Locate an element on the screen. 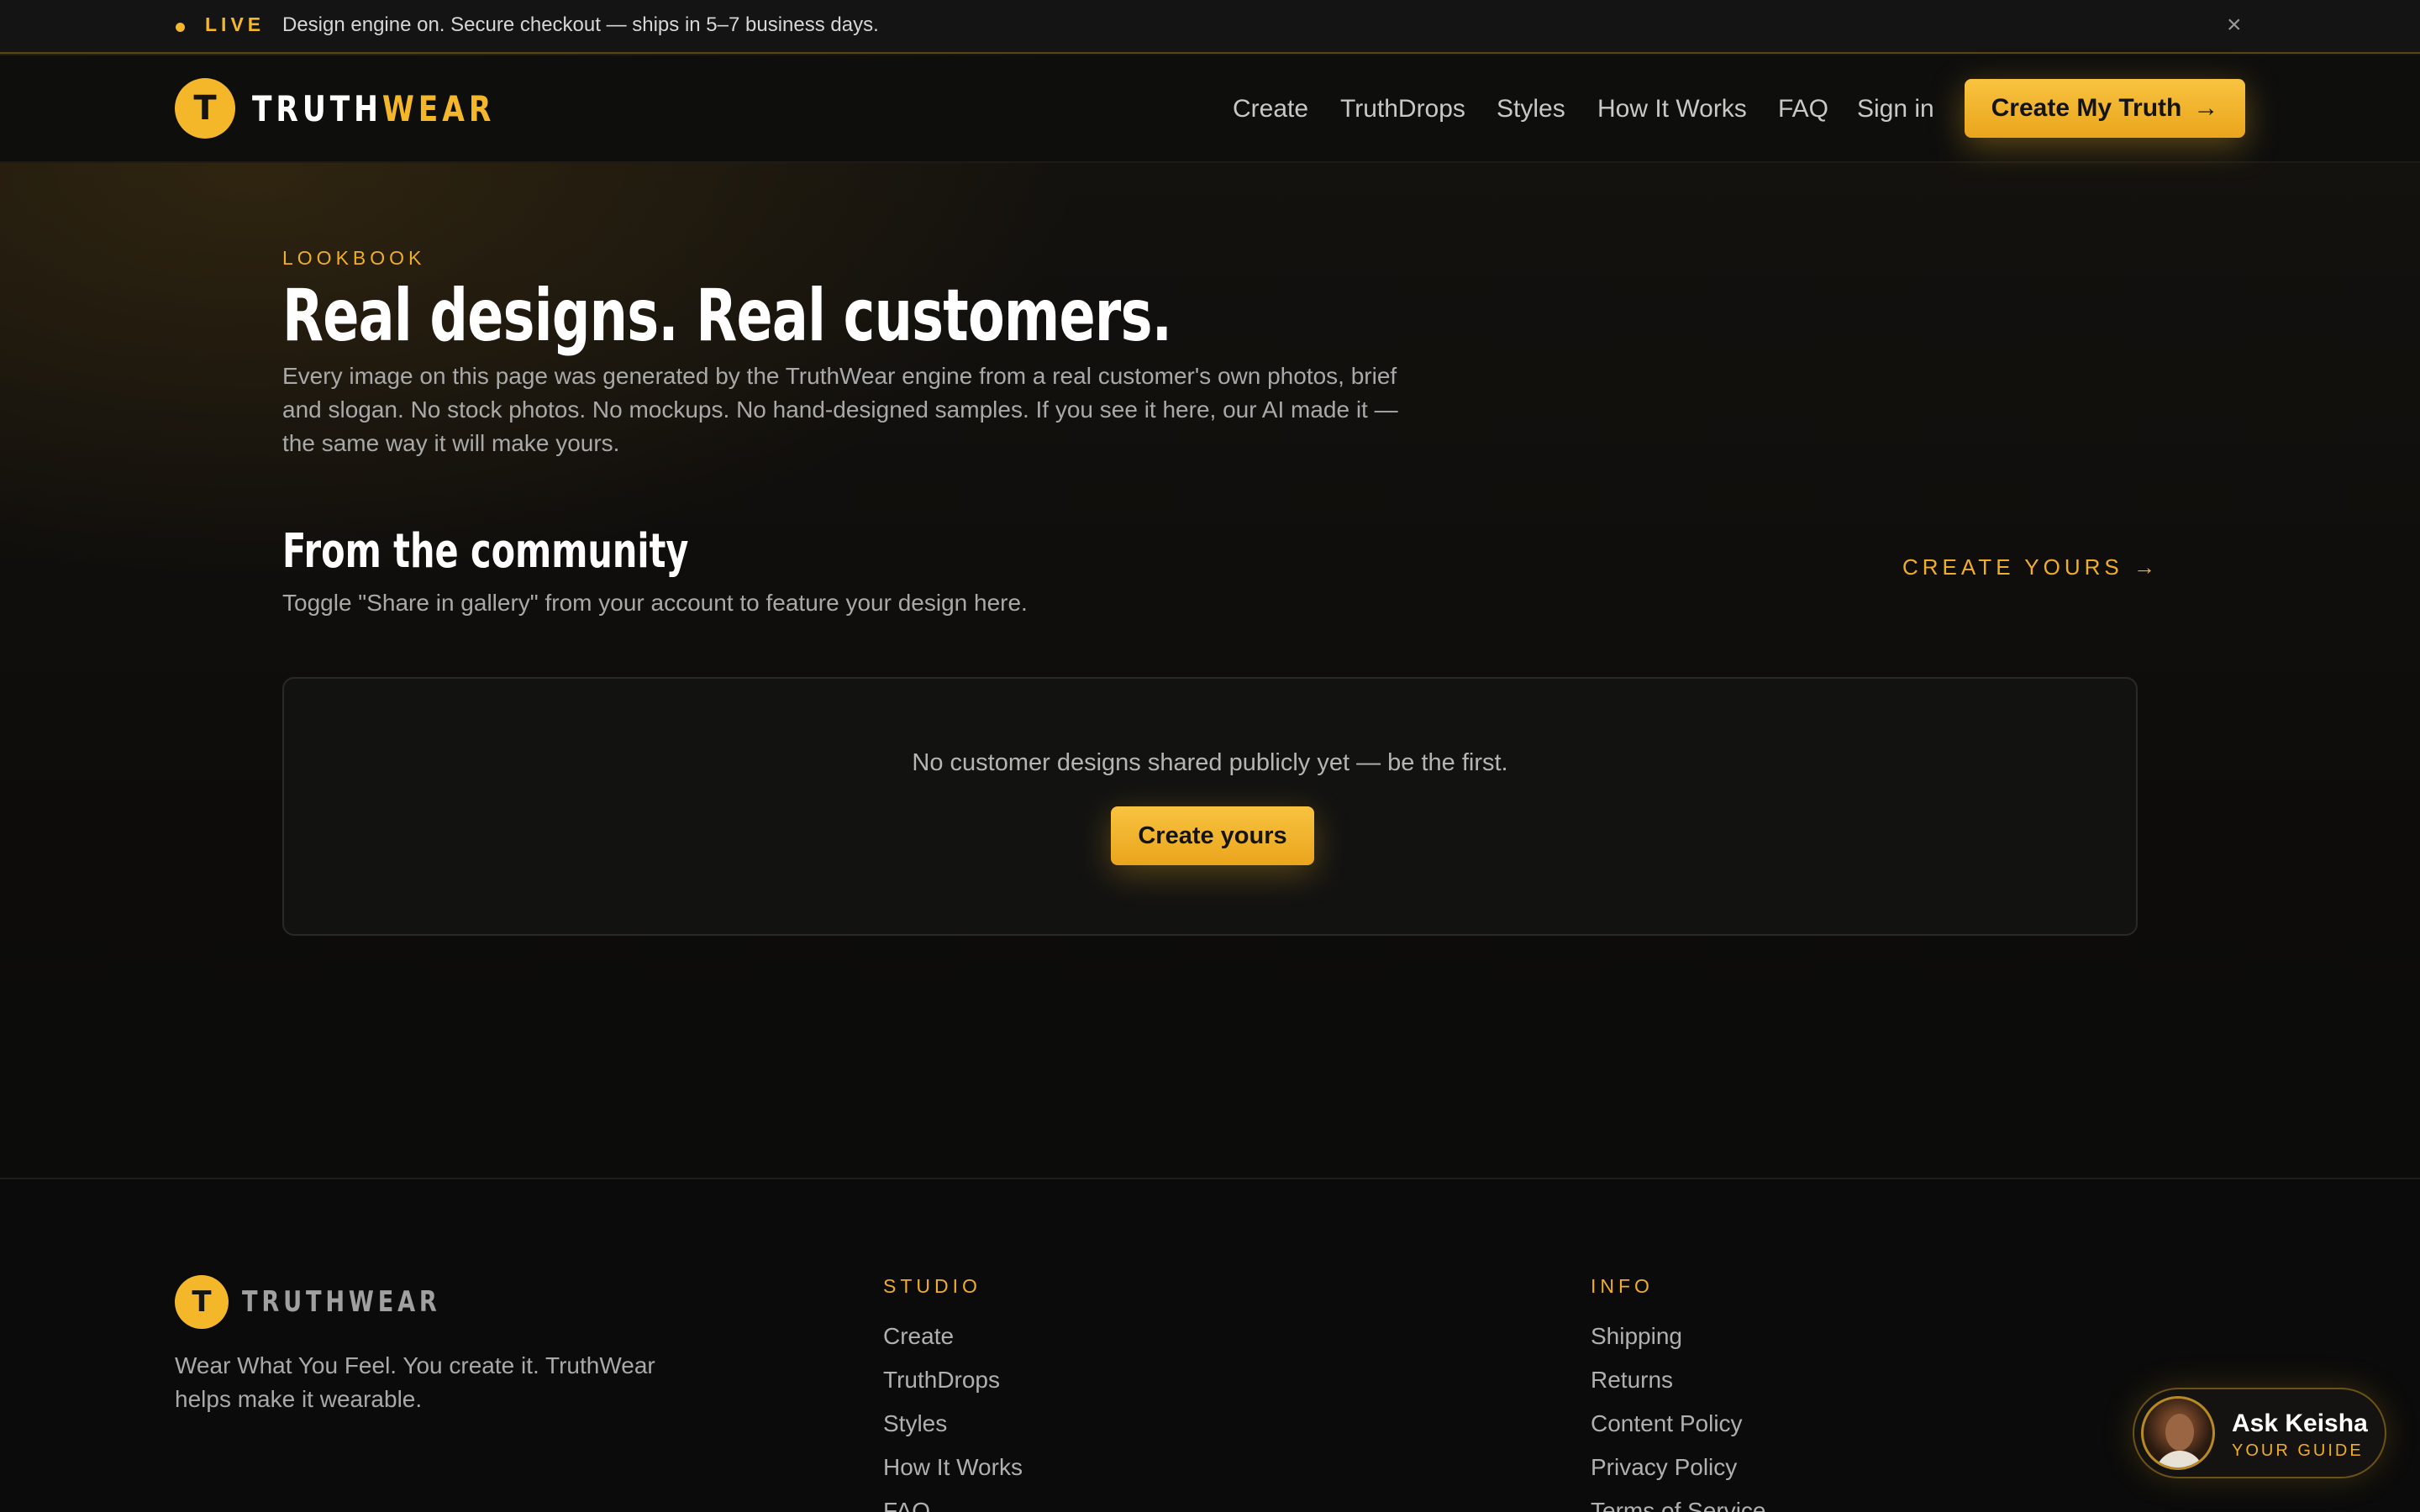  footer-link-privacy-policy: Privacy Policy is located at coordinates (1679, 1467).